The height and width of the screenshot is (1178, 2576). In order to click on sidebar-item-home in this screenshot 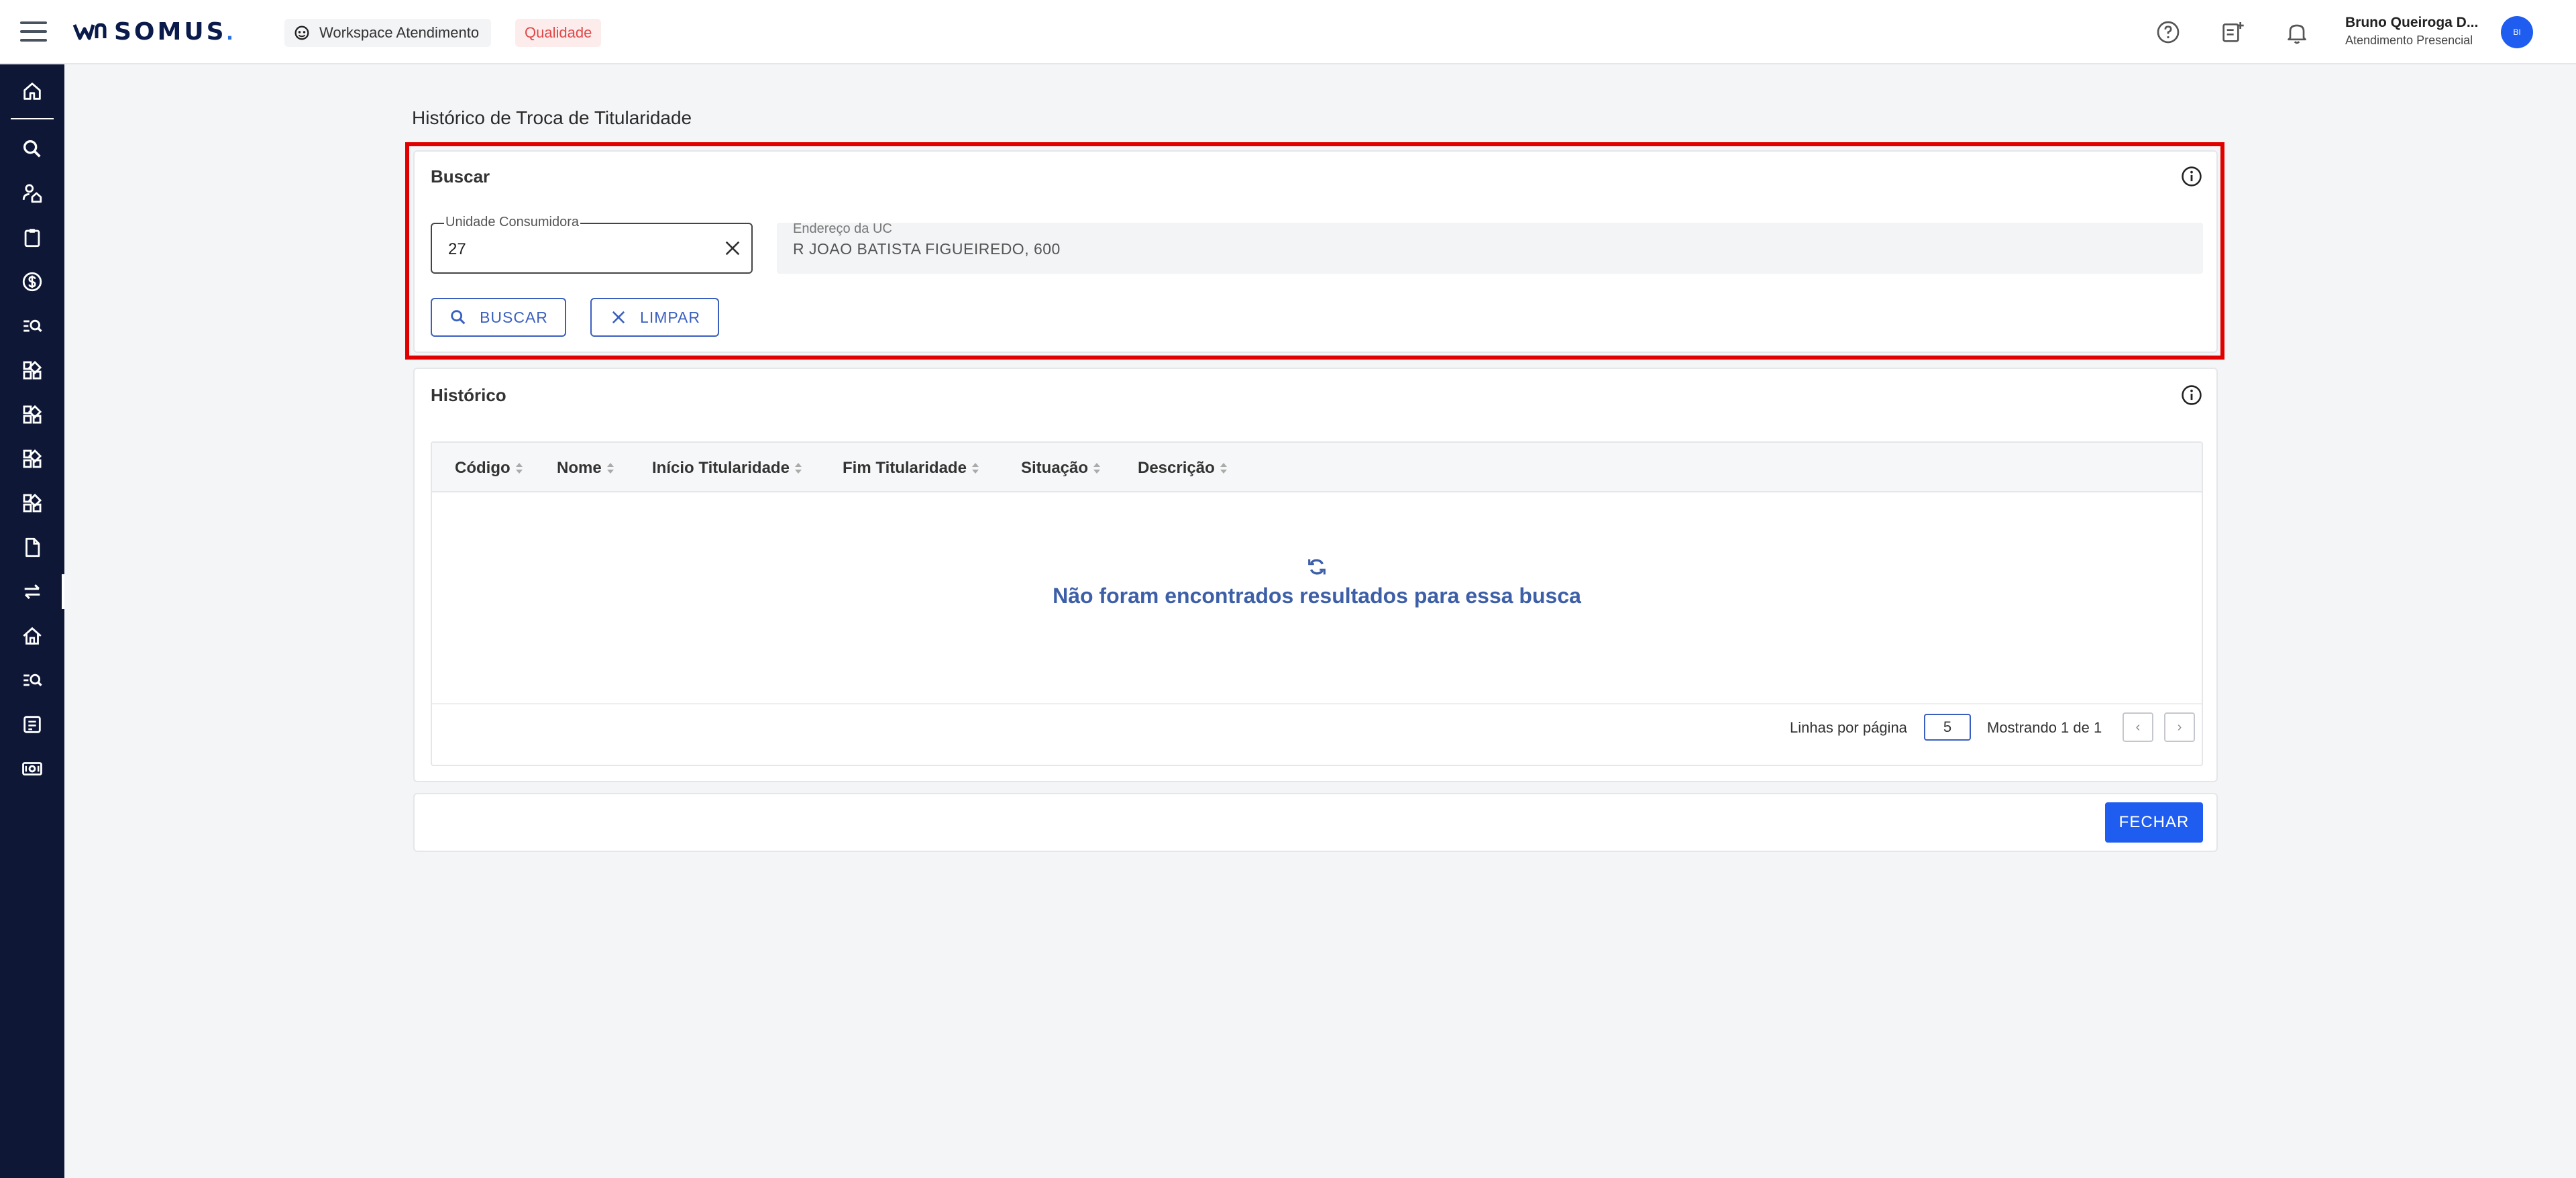, I will do `click(32, 91)`.